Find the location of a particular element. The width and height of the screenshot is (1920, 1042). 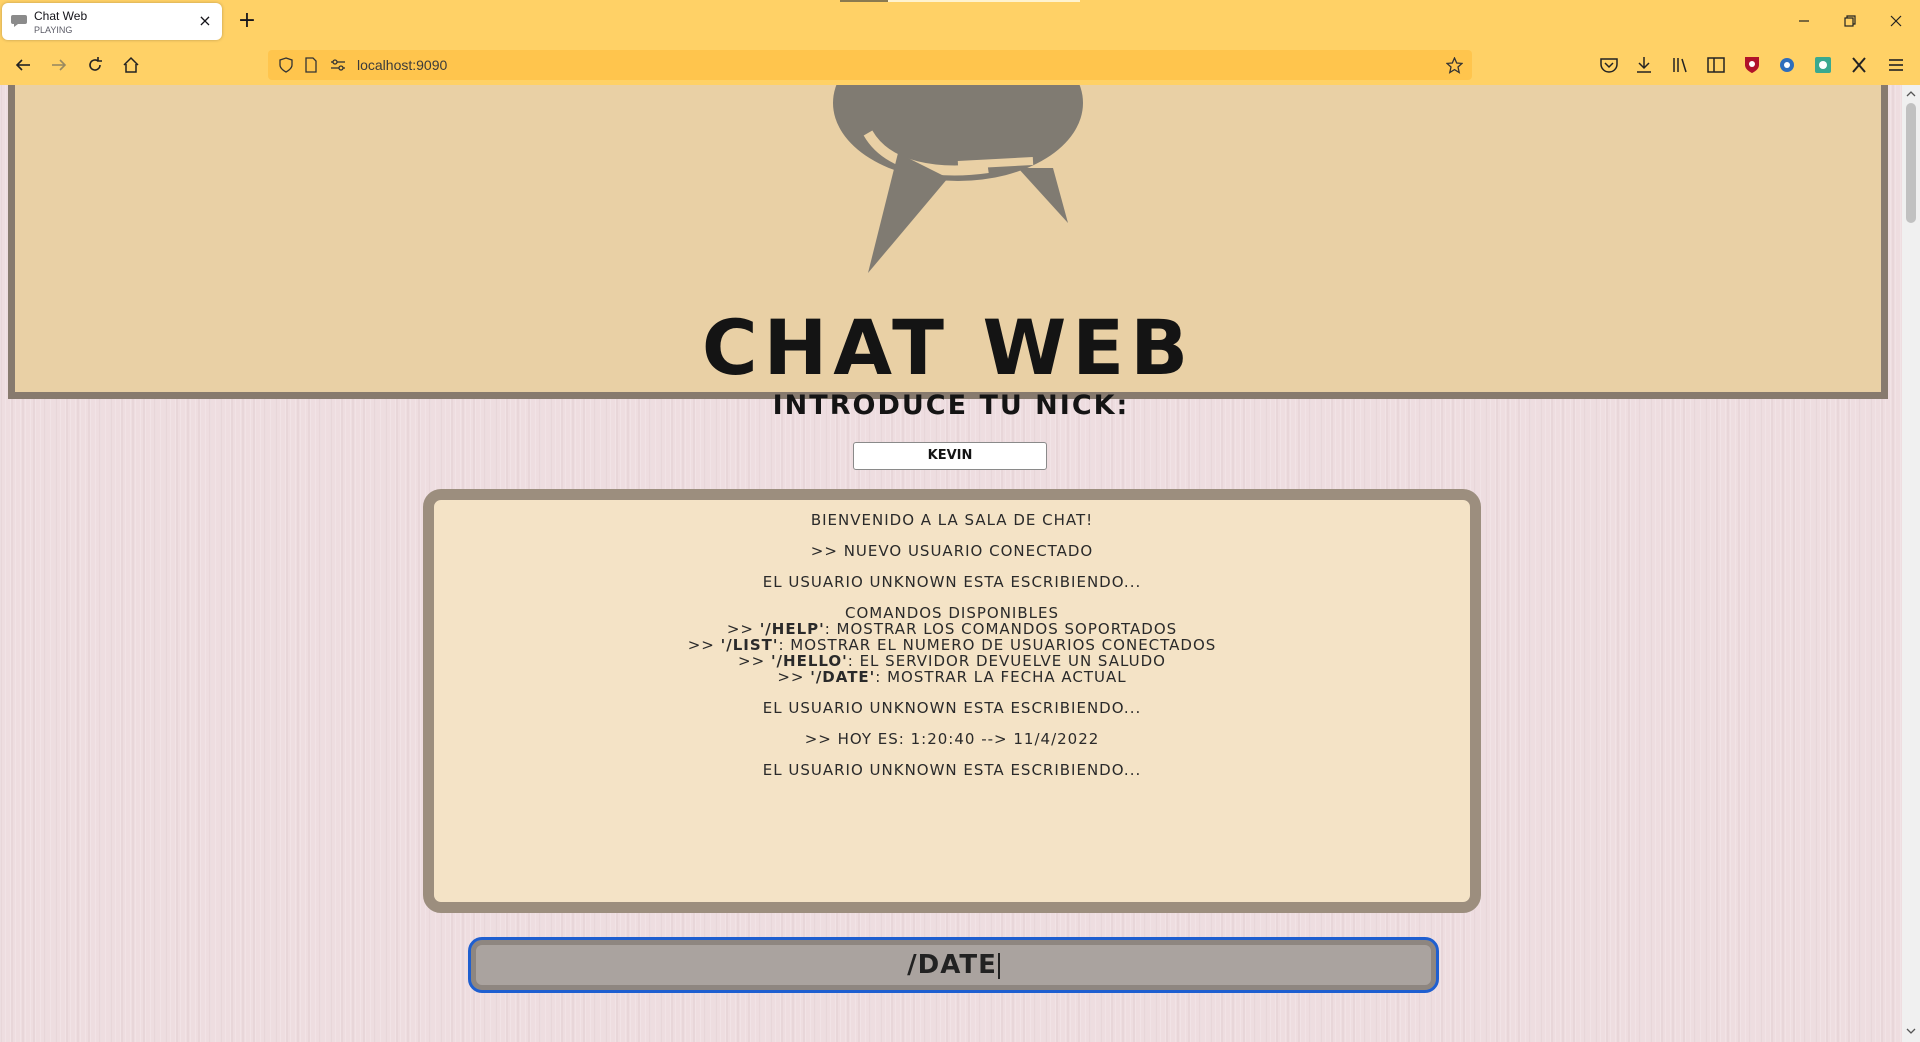

tab-title: Chat Web is located at coordinates (61, 16).